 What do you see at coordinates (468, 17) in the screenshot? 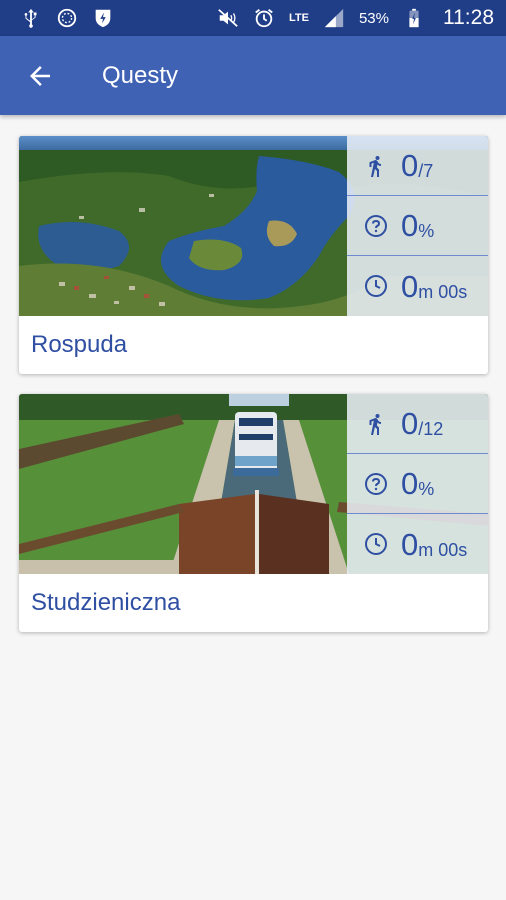
I see `clock: 11:28` at bounding box center [468, 17].